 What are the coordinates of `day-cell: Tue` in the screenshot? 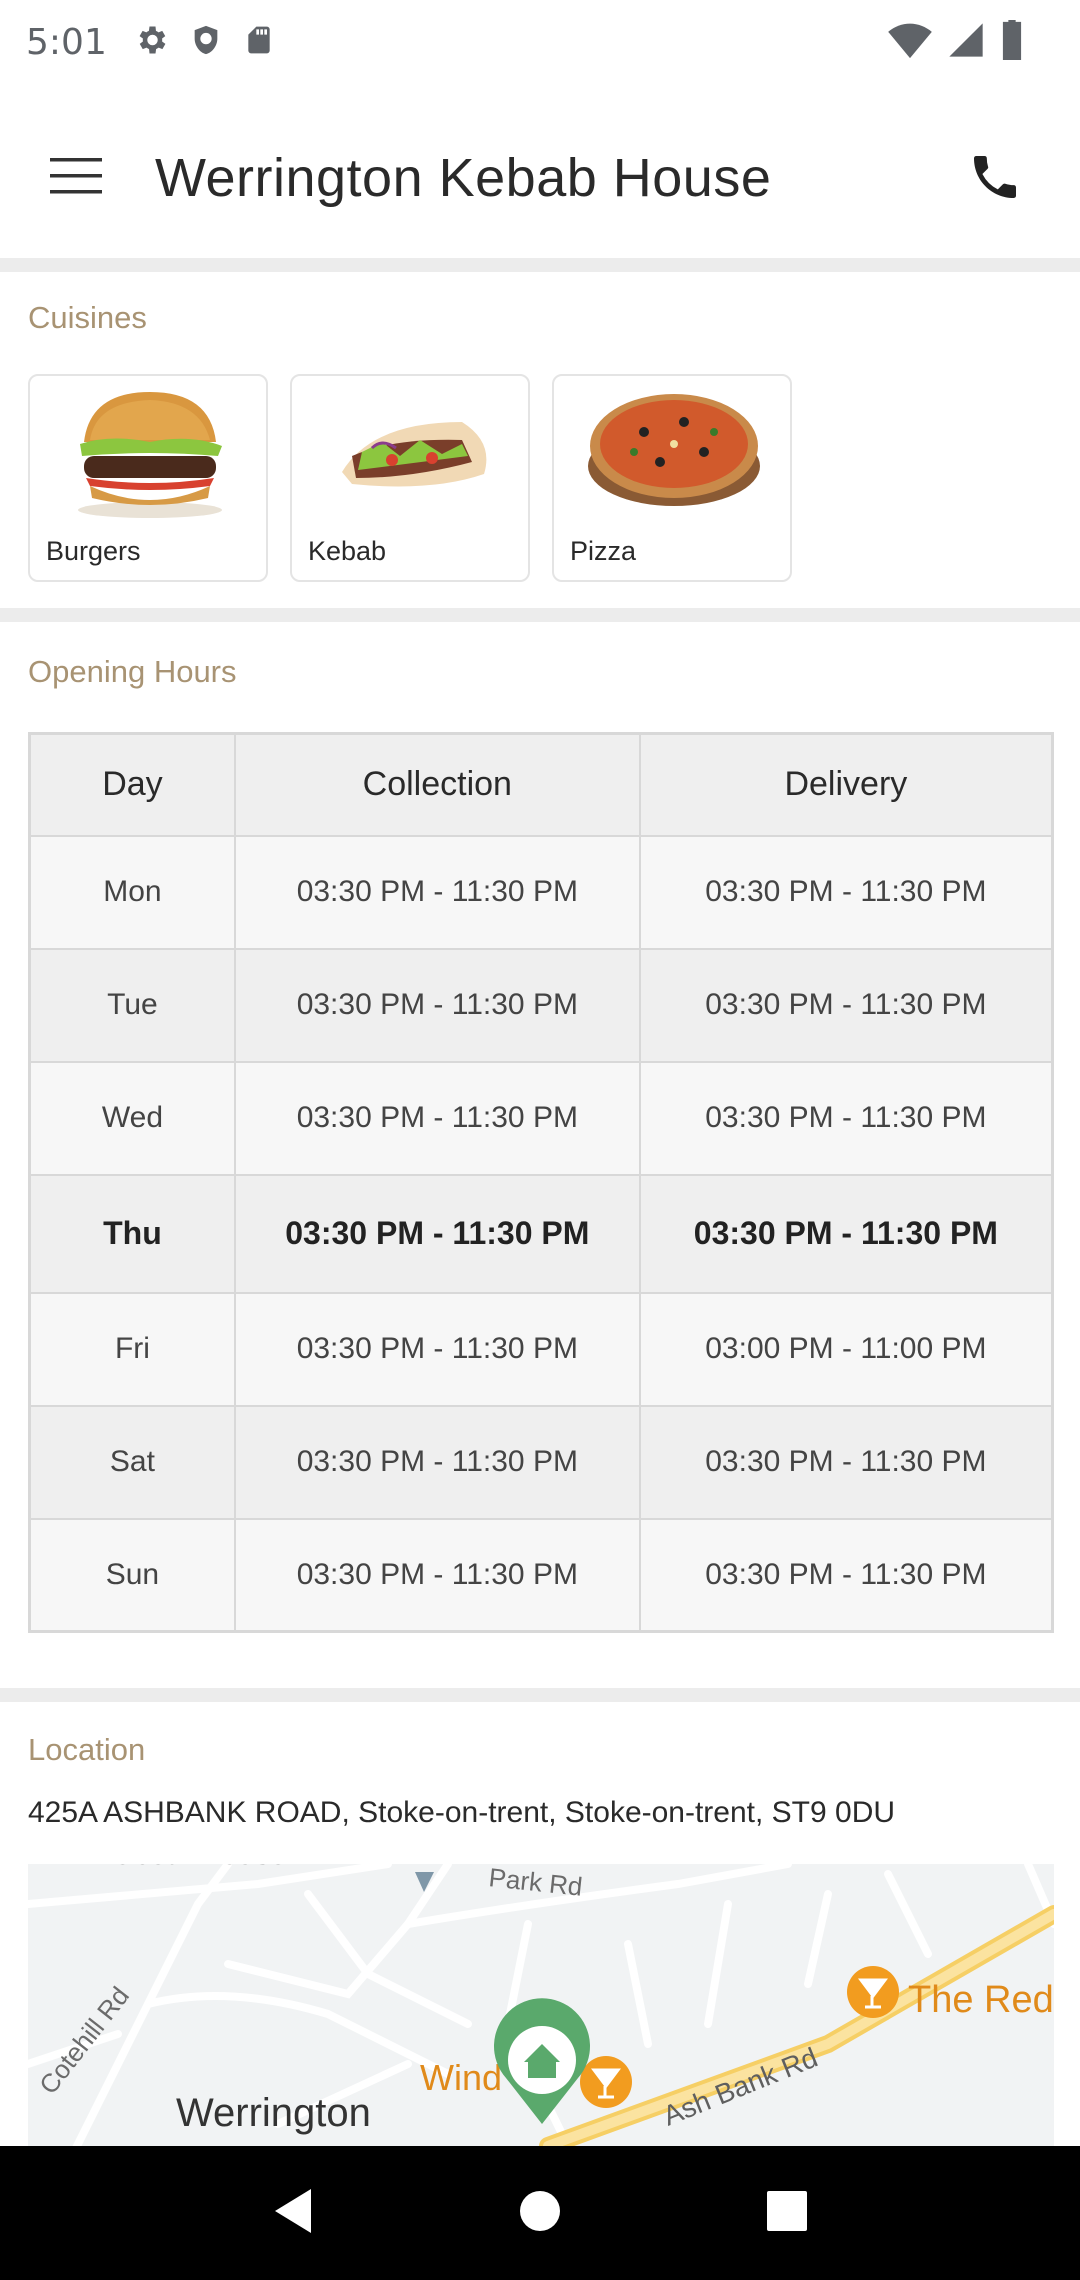 It's located at (132, 1005).